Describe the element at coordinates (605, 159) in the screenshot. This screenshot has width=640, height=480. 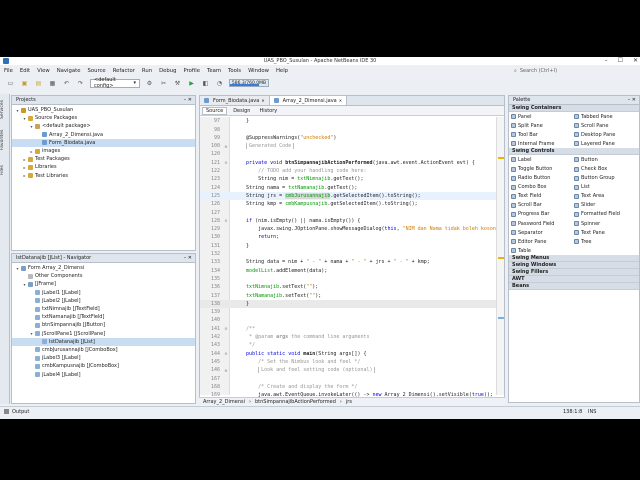
I see `palette-item: Button` at that location.